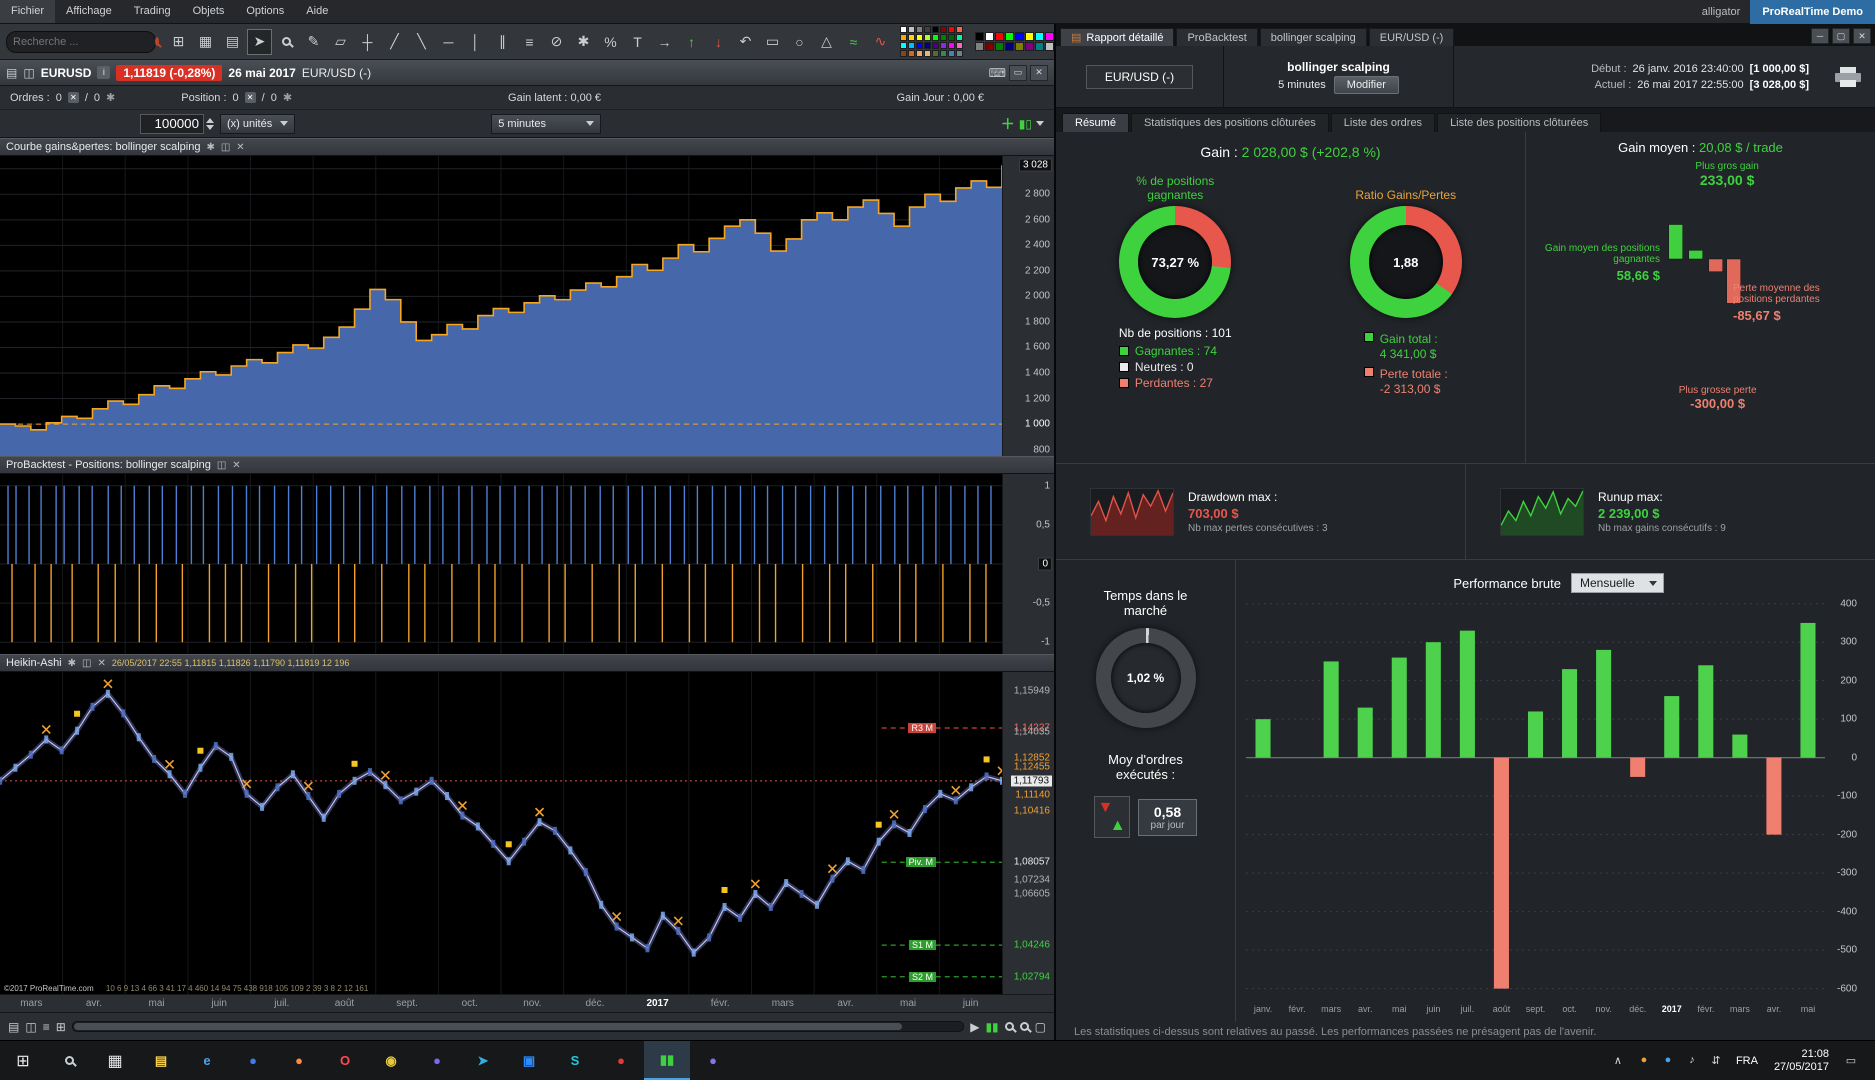 The height and width of the screenshot is (1080, 1875). Describe the element at coordinates (1801, 1061) in the screenshot. I see `clock: 21:08 27/05/2017` at that location.